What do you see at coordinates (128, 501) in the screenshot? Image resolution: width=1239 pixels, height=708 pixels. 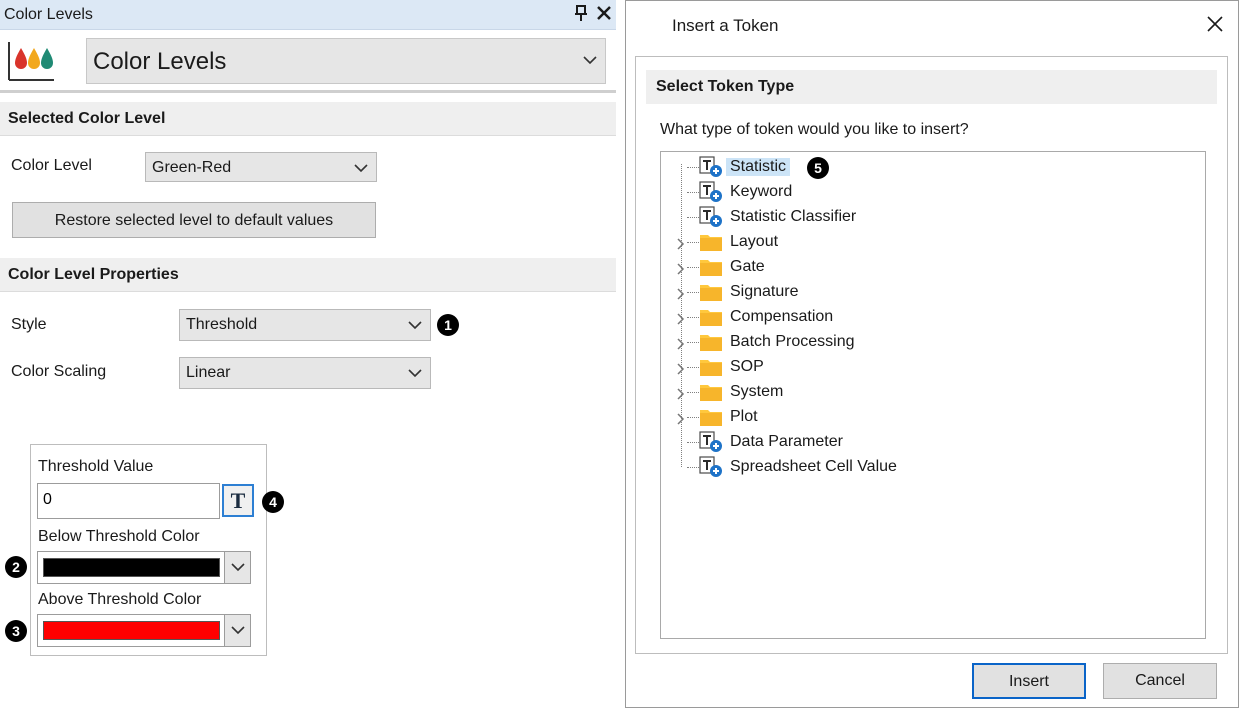 I see `threshold-value-input: 0` at bounding box center [128, 501].